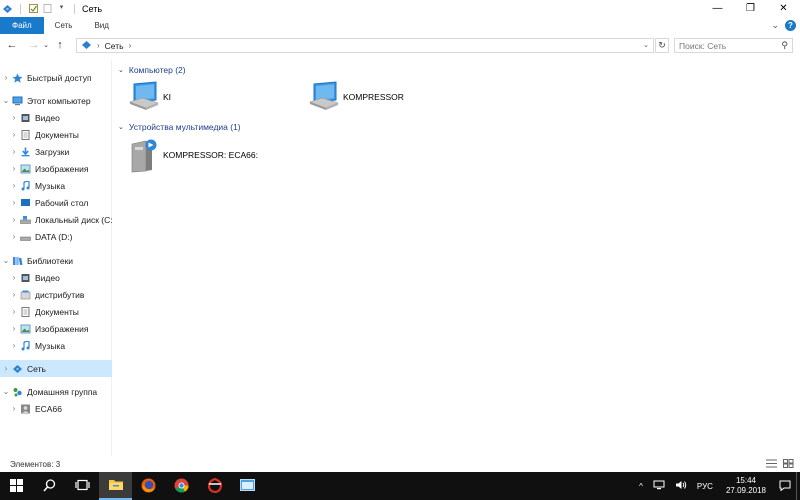  I want to click on nav-item-documents: › Документы, so click(56, 134).